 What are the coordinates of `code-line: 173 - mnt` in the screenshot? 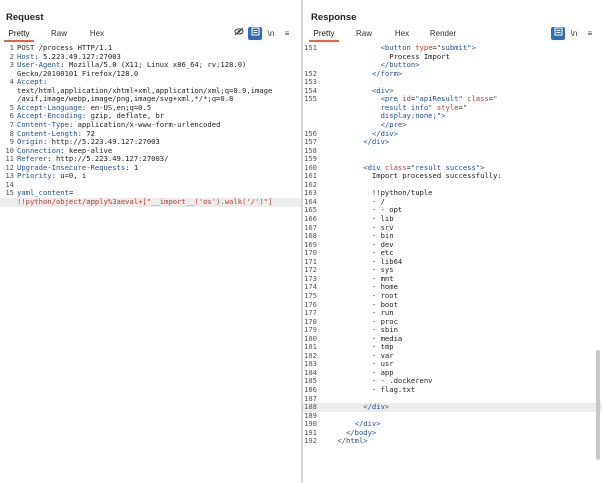 It's located at (452, 279).